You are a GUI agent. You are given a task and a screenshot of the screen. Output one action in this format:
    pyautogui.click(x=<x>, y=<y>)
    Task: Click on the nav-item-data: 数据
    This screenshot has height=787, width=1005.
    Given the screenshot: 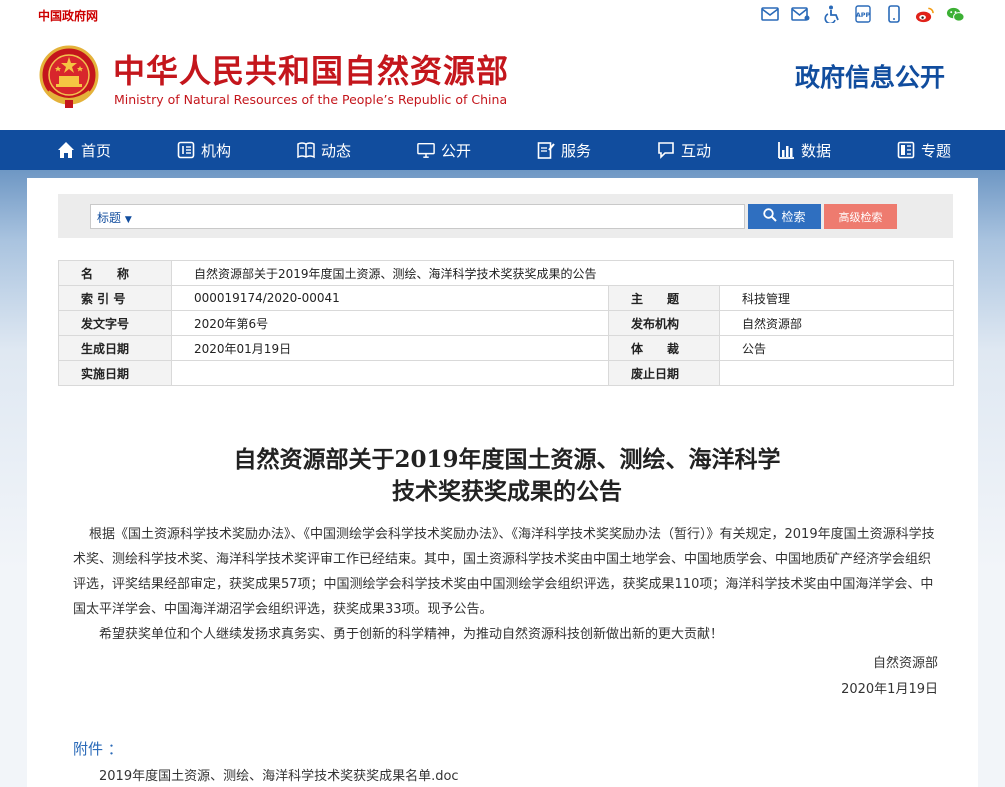 What is the action you would take?
    pyautogui.click(x=804, y=150)
    